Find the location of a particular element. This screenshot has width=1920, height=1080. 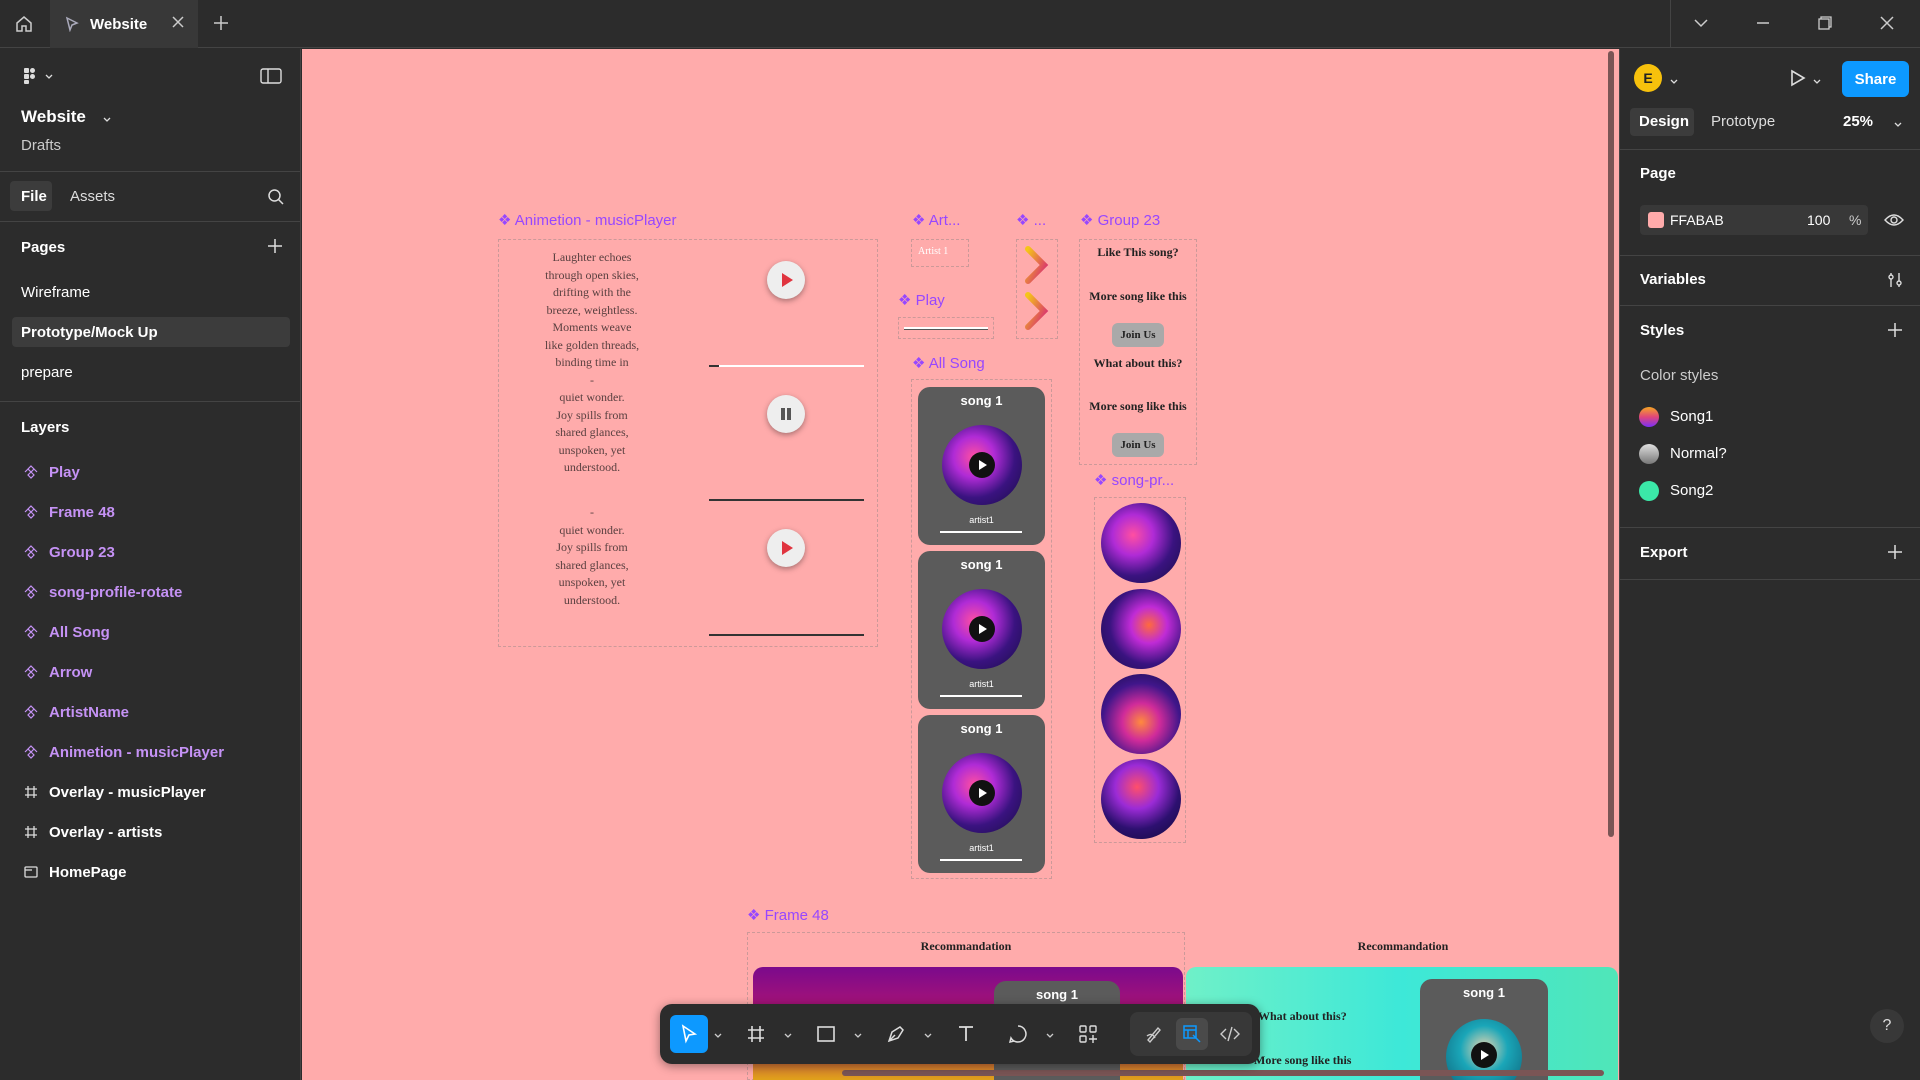

page-opacity: 100 is located at coordinates (1818, 220).